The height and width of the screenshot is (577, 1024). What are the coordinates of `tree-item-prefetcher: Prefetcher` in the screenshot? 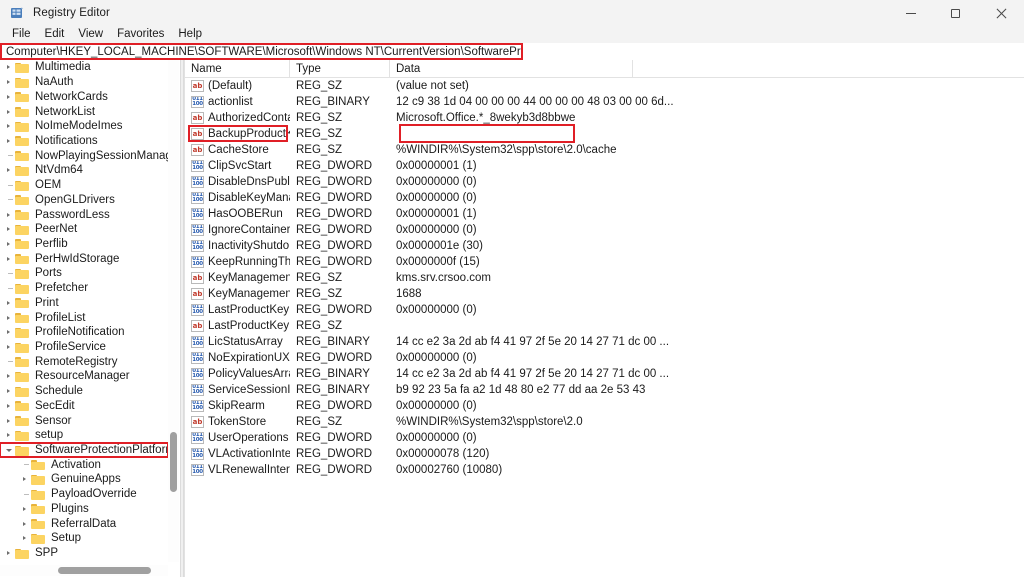 It's located at (84, 288).